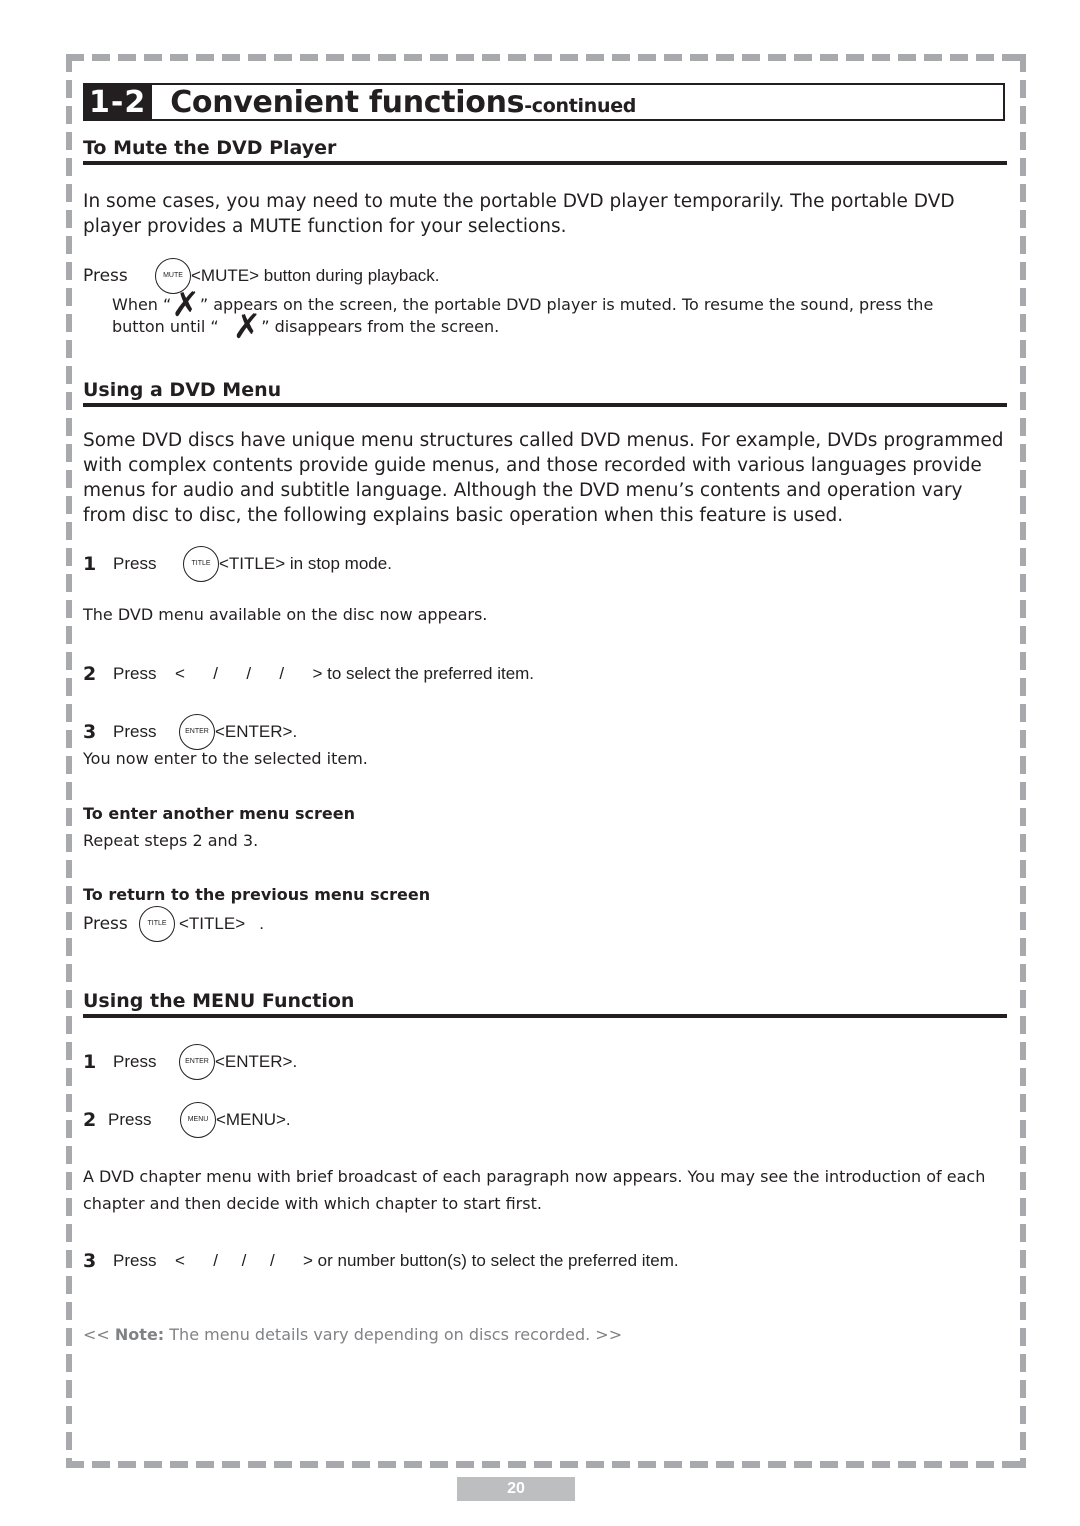 The image size is (1080, 1526). I want to click on dvd-step-3-result: You now enter to the selected item., so click(225, 758).